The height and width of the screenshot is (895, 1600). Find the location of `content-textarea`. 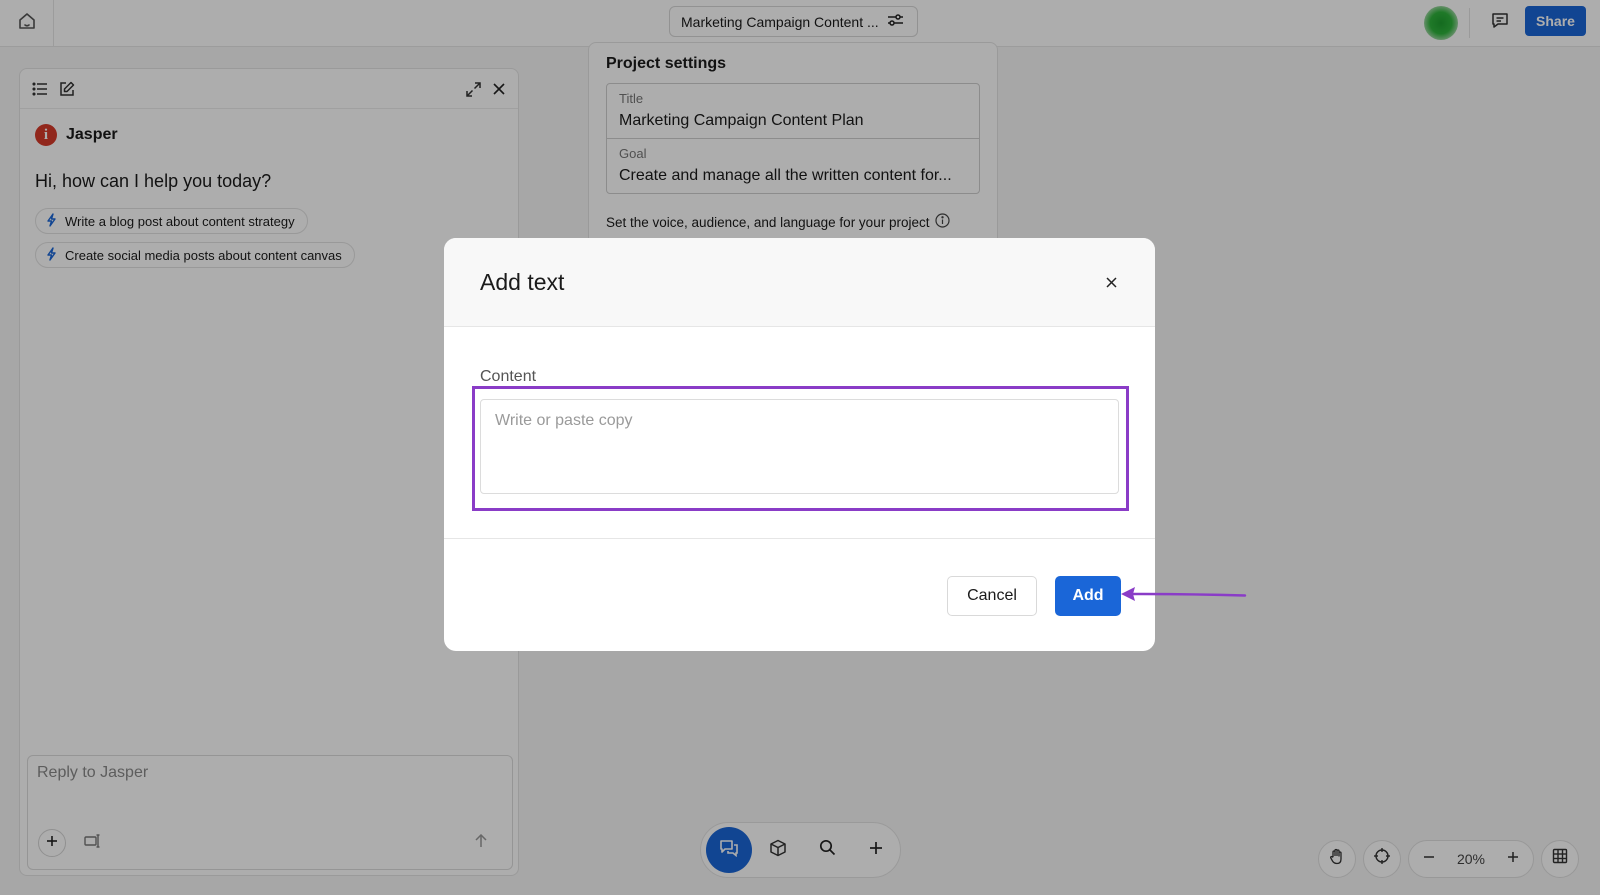

content-textarea is located at coordinates (799, 446).